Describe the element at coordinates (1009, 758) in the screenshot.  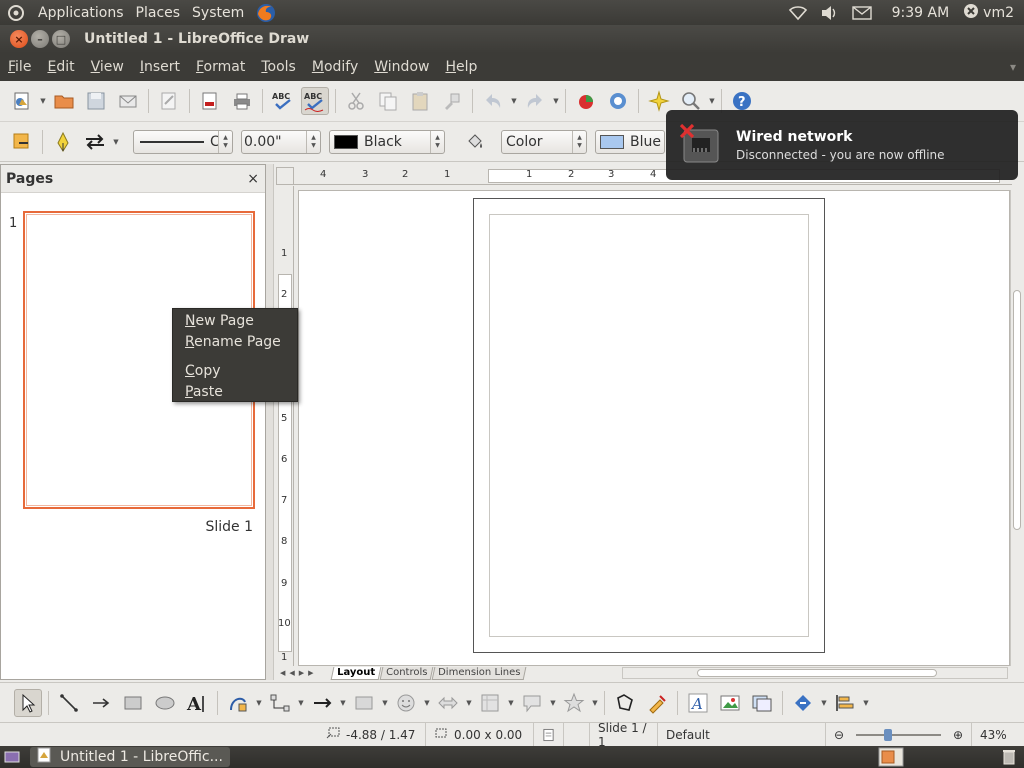
I see `trash-icon` at that location.